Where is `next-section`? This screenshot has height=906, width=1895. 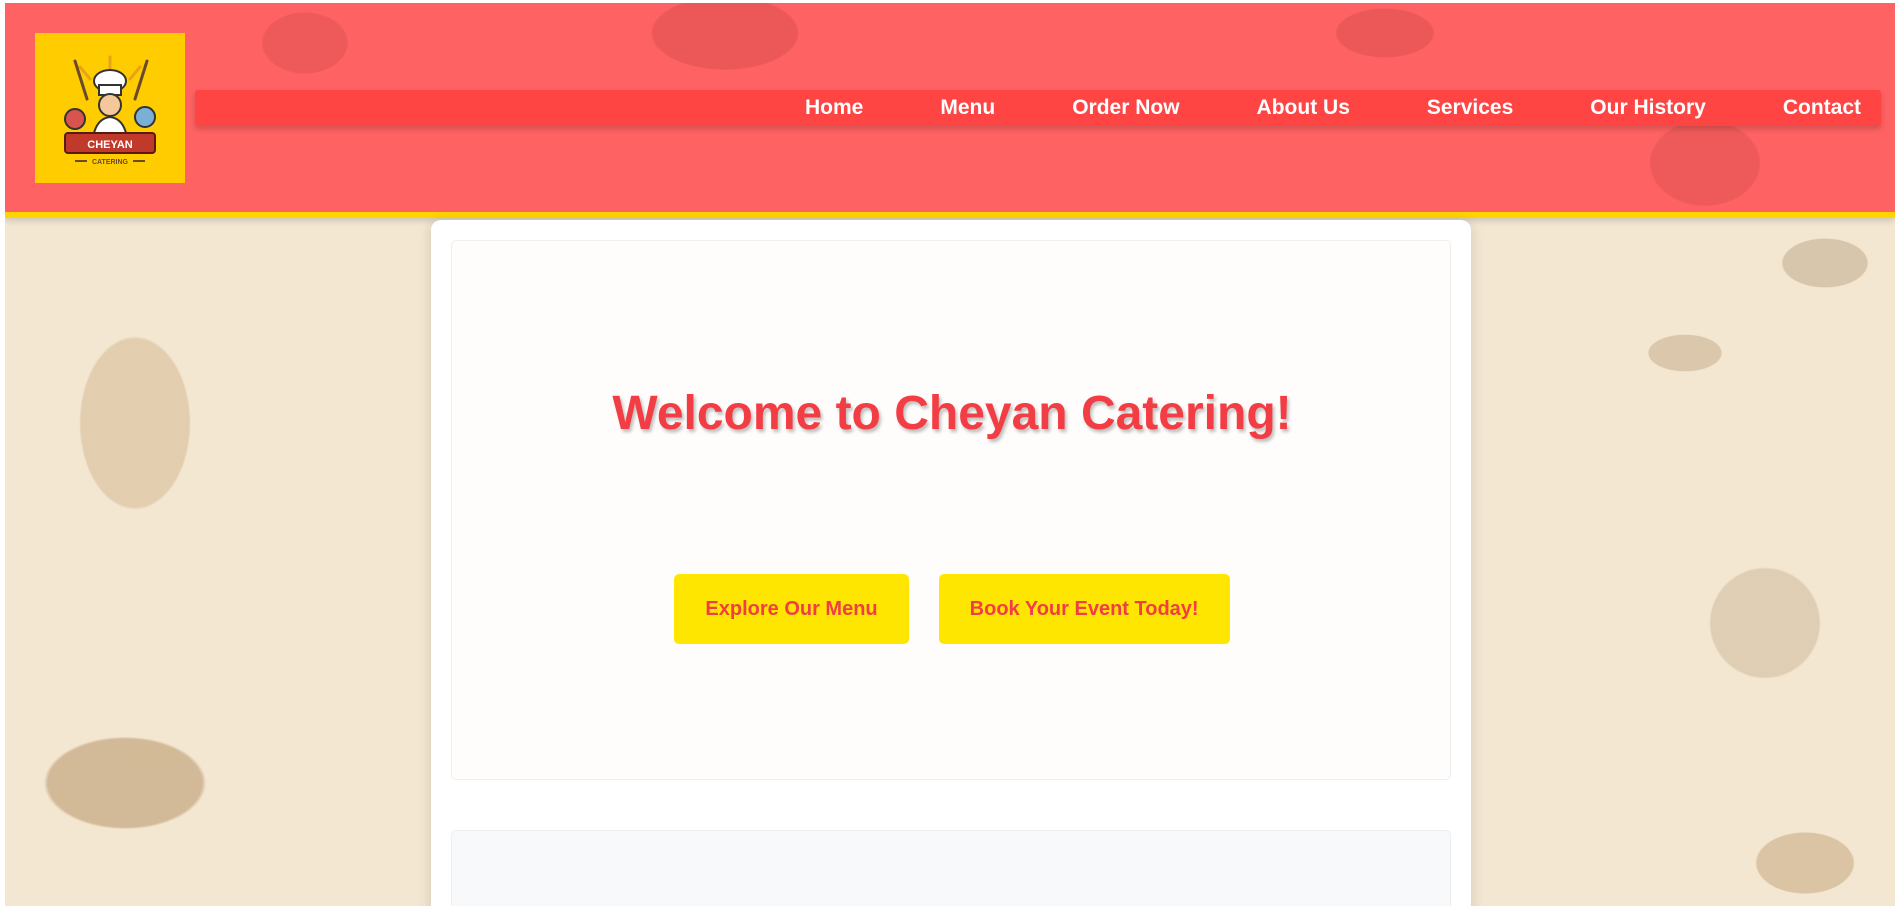 next-section is located at coordinates (951, 868).